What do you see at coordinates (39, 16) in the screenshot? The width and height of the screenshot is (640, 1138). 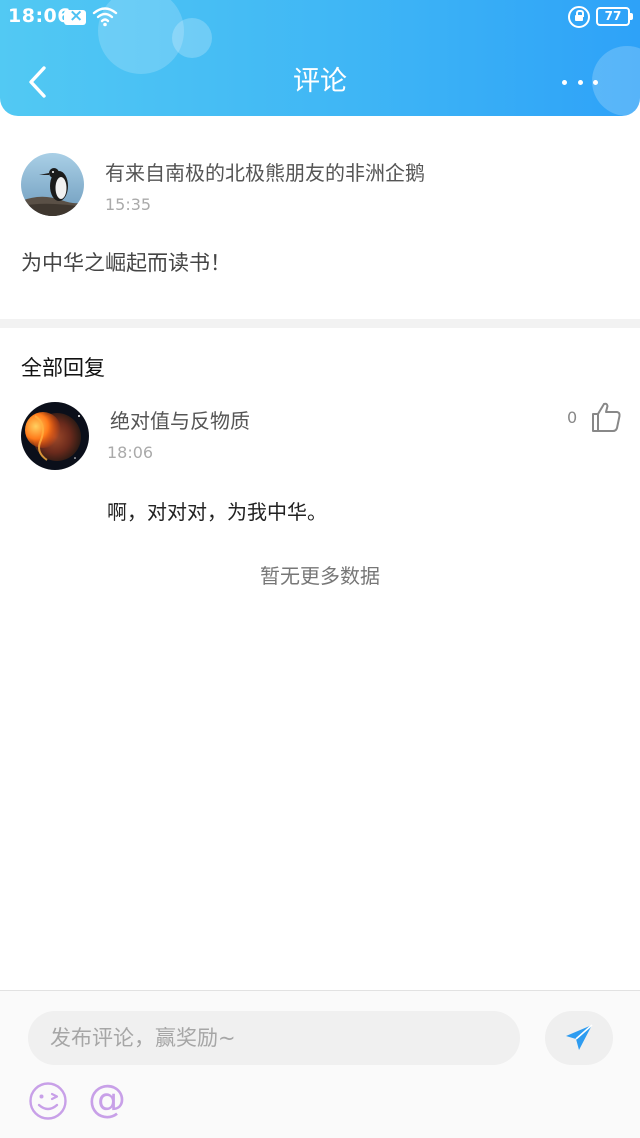 I see `status-time: 18:06` at bounding box center [39, 16].